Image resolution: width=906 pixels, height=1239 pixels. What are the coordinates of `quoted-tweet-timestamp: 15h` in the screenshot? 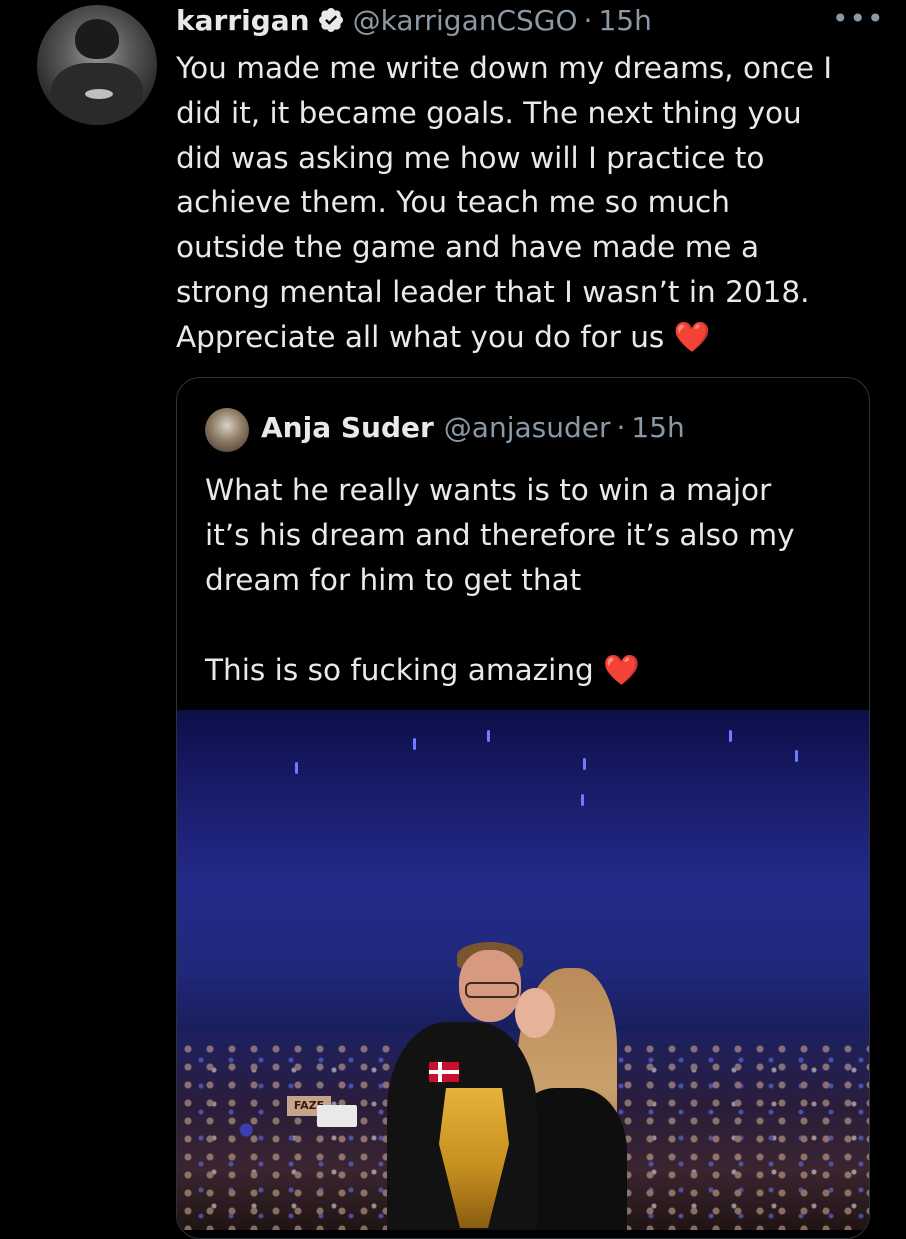 It's located at (657, 427).